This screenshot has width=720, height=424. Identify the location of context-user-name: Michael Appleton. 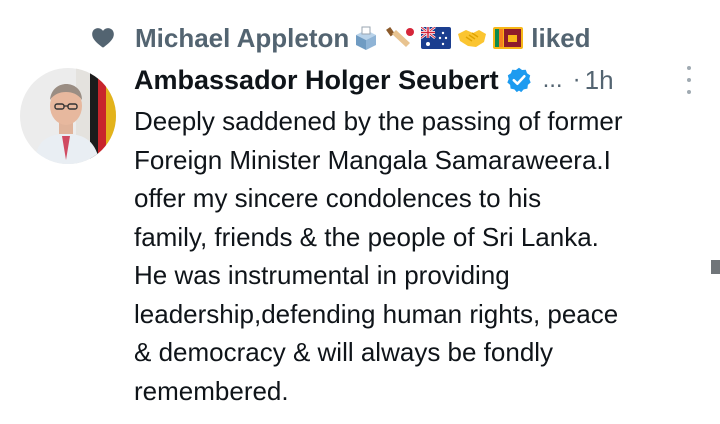
(242, 38).